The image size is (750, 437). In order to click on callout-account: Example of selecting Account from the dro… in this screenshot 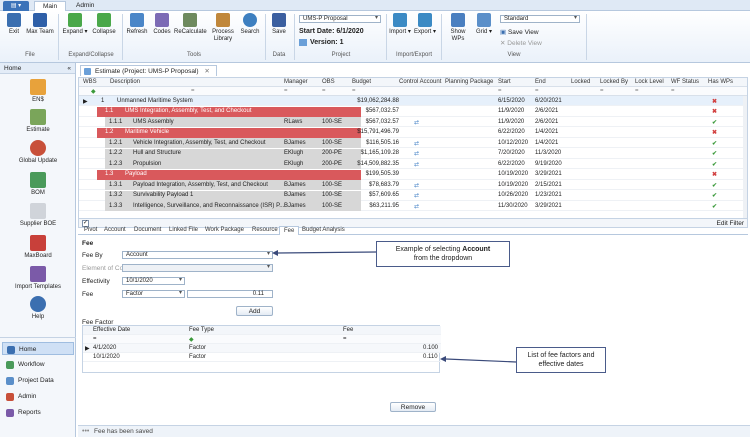, I will do `click(443, 254)`.